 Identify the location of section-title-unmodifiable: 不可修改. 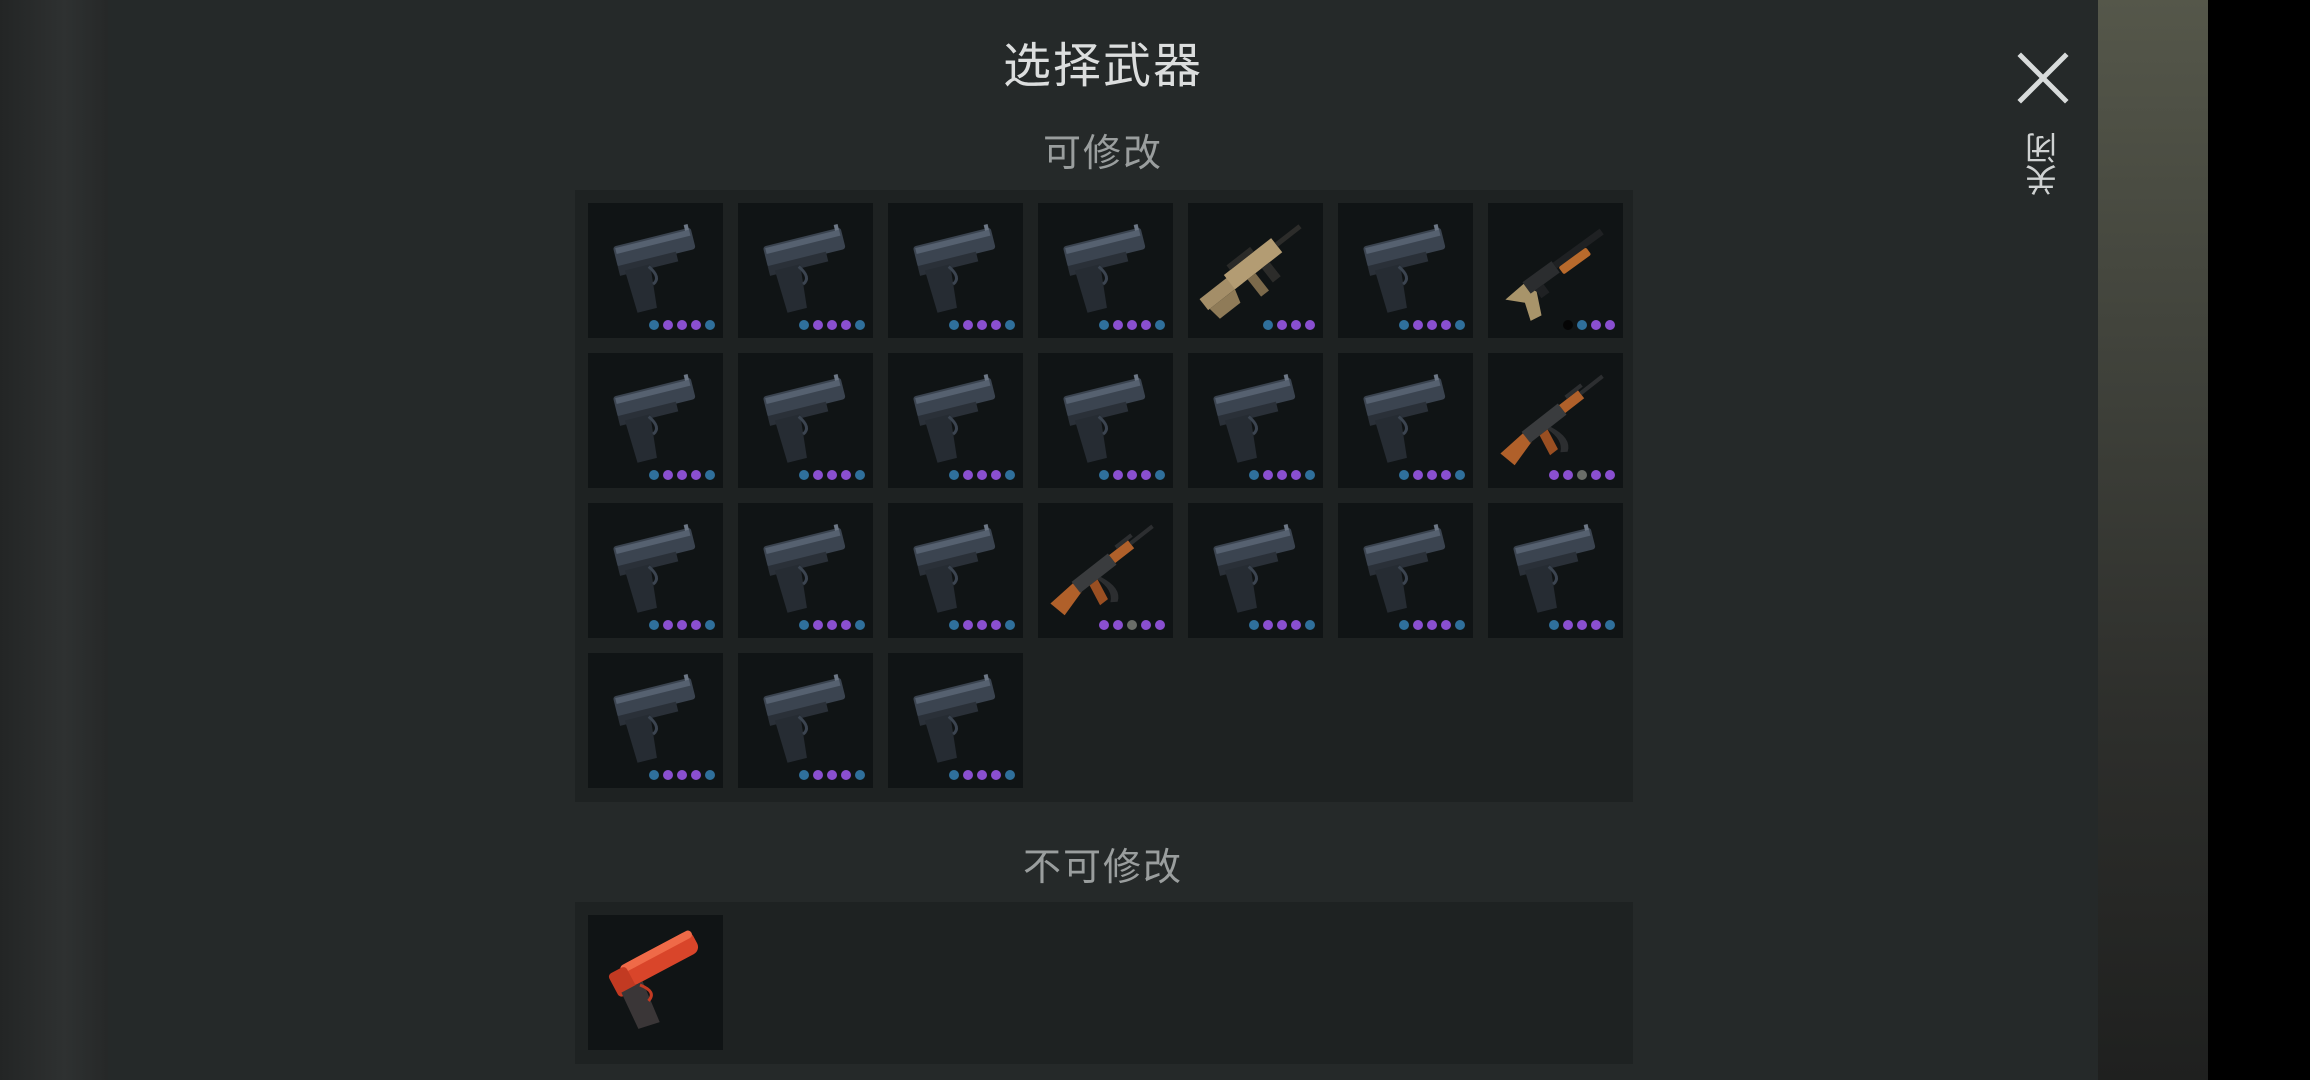
(1102, 867).